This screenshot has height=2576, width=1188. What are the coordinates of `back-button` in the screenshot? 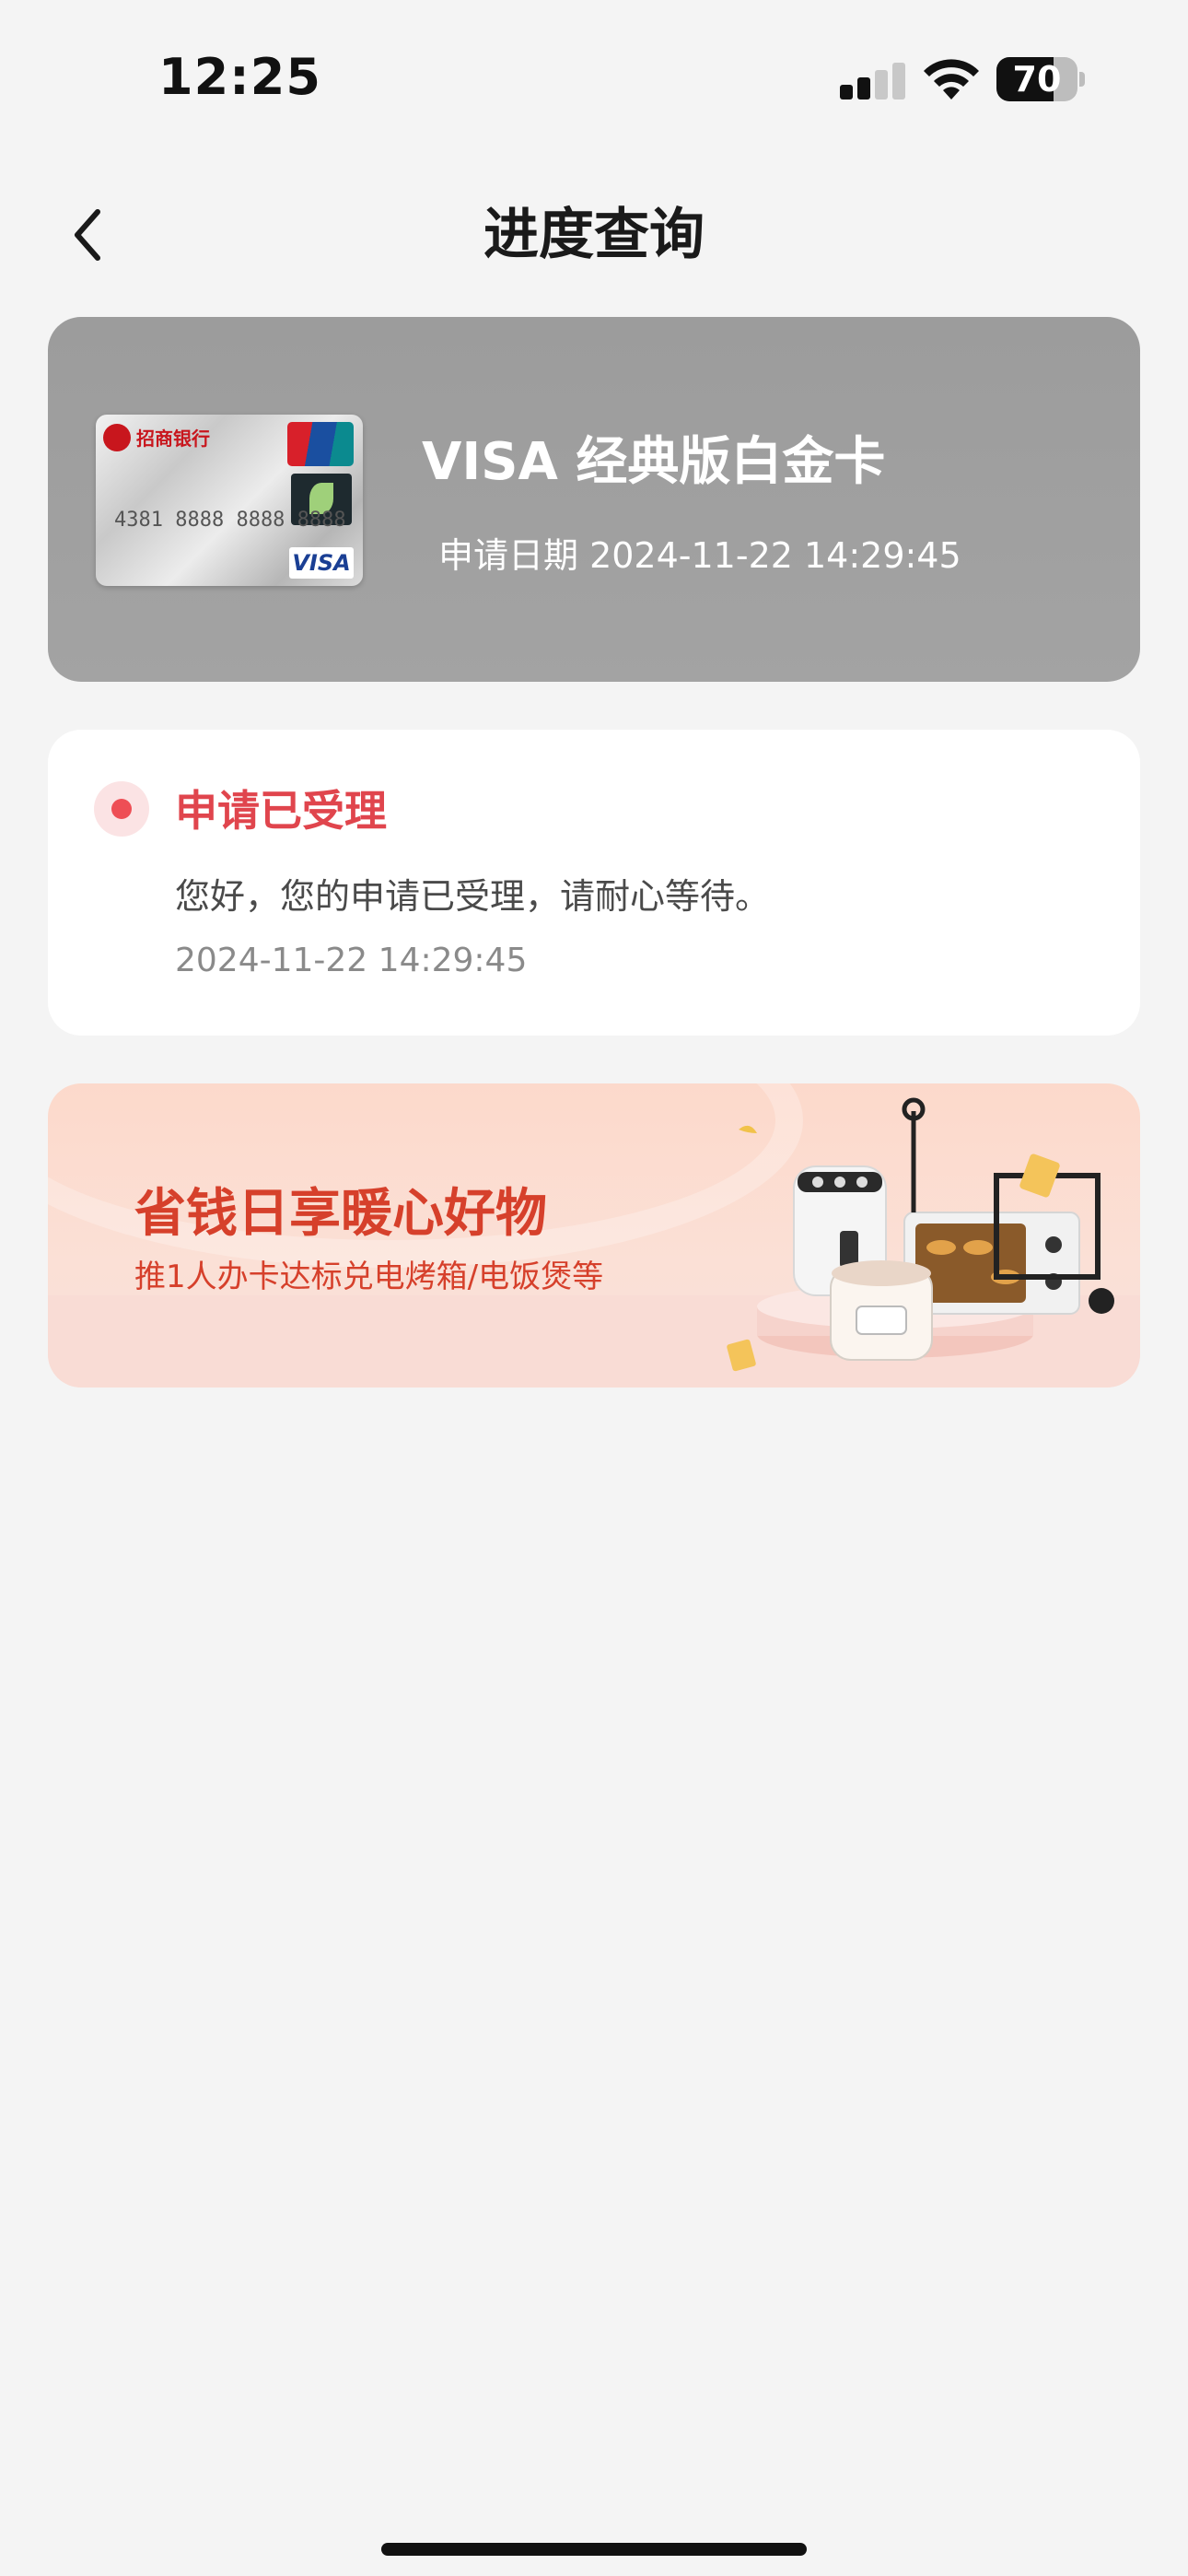 It's located at (93, 234).